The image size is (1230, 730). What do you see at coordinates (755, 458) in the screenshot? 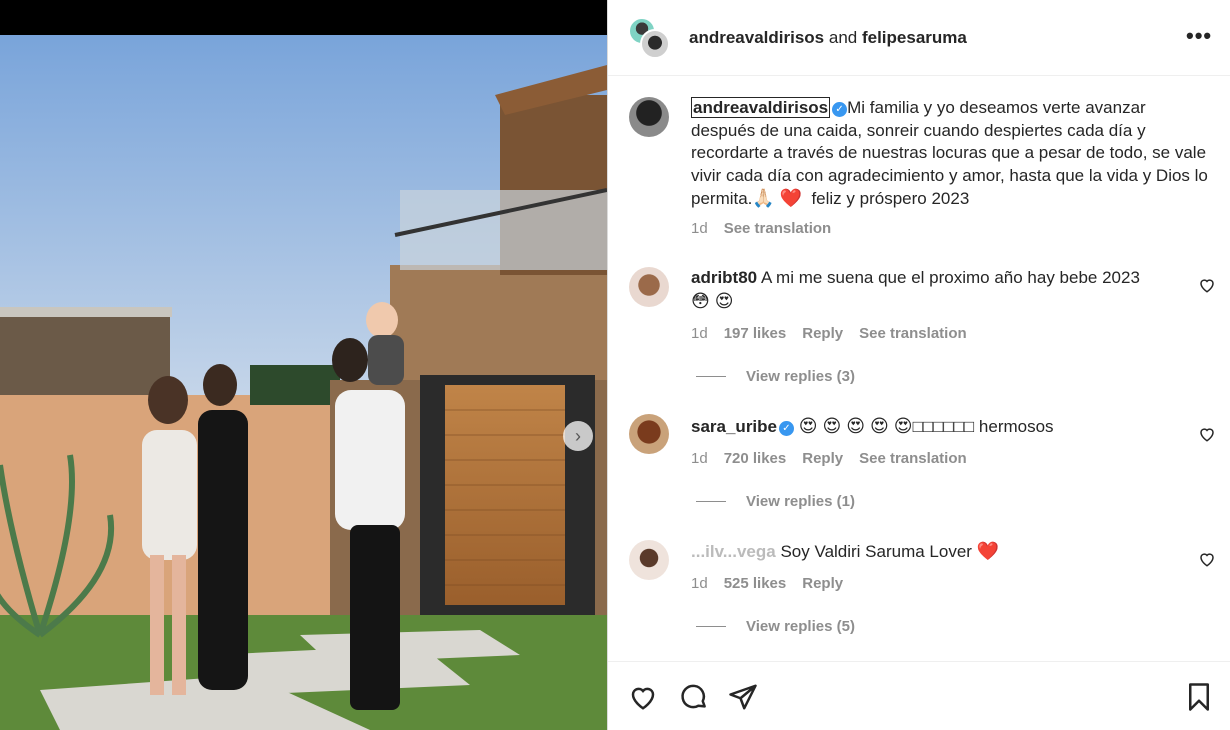
I see `likes-count: 720 likes` at bounding box center [755, 458].